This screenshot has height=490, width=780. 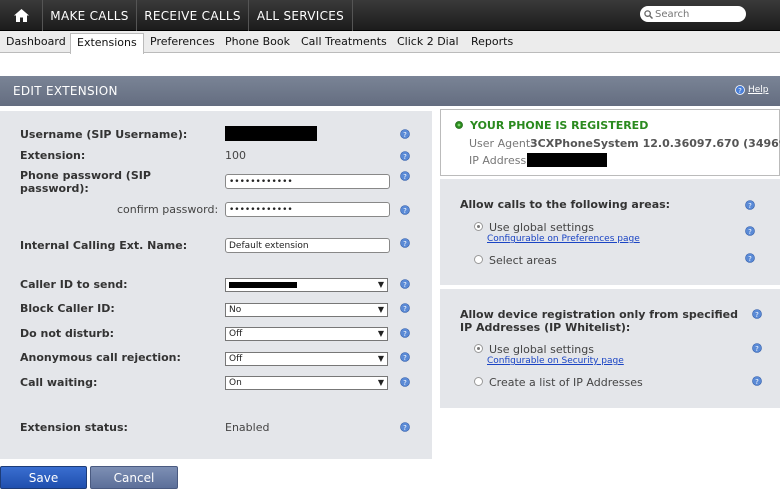 What do you see at coordinates (67, 308) in the screenshot?
I see `block-caller-id-label: Block Caller ID:` at bounding box center [67, 308].